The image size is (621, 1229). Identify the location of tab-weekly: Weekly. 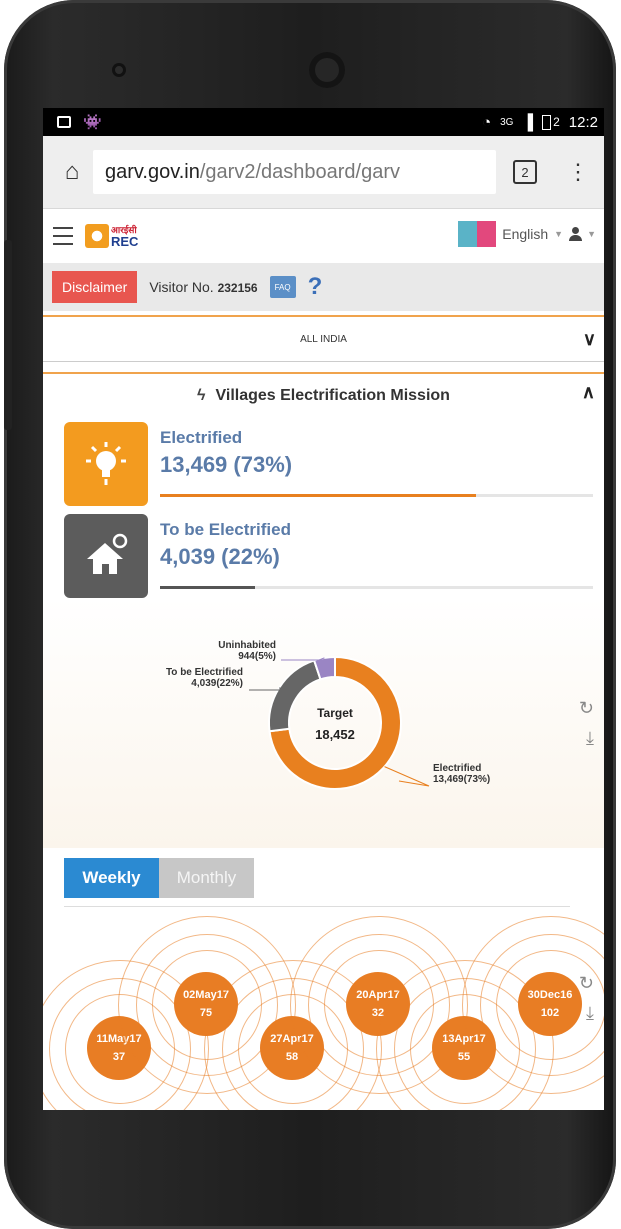
(111, 878).